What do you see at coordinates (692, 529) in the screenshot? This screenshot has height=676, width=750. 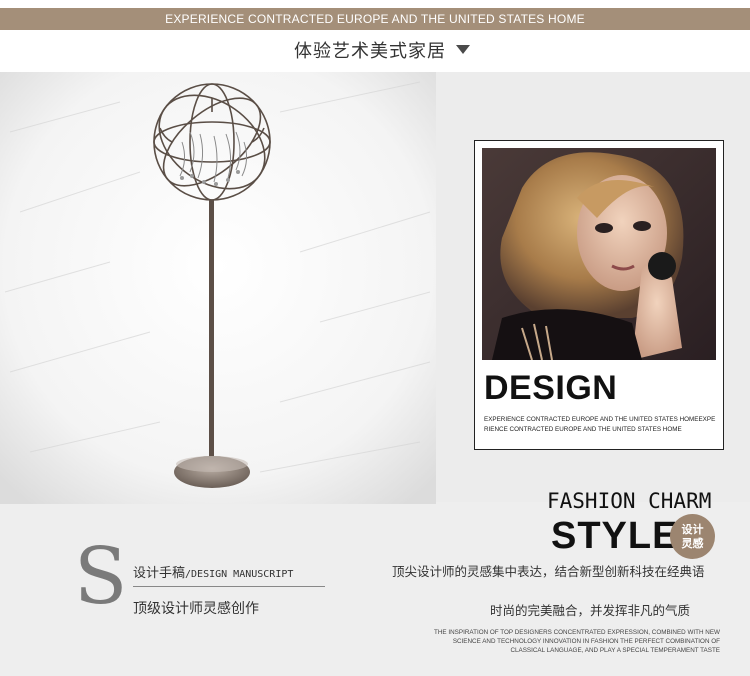 I see `badge-line1: 设计` at bounding box center [692, 529].